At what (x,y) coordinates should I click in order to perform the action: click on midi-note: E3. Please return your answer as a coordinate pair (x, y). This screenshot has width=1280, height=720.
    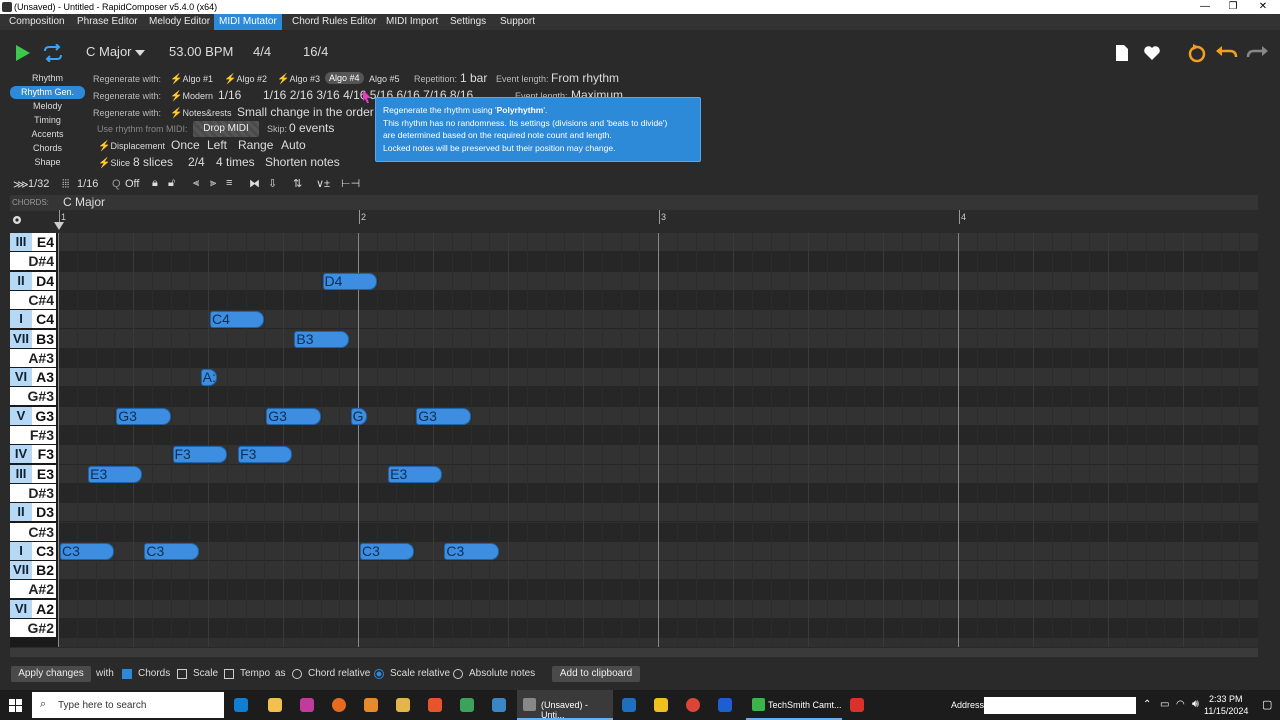
    Looking at the image, I should click on (415, 474).